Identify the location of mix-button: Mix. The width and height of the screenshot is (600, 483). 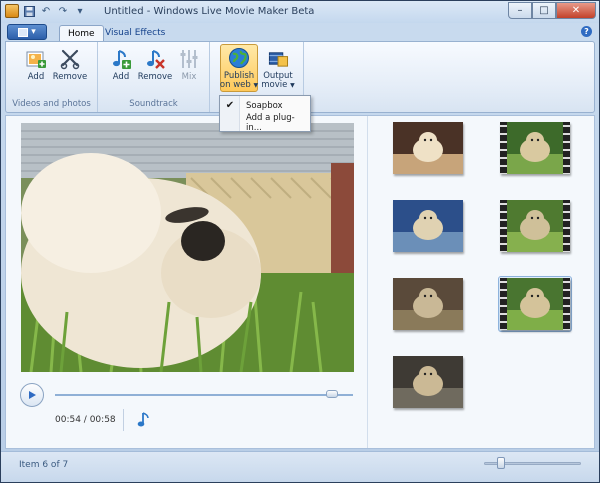
(189, 68).